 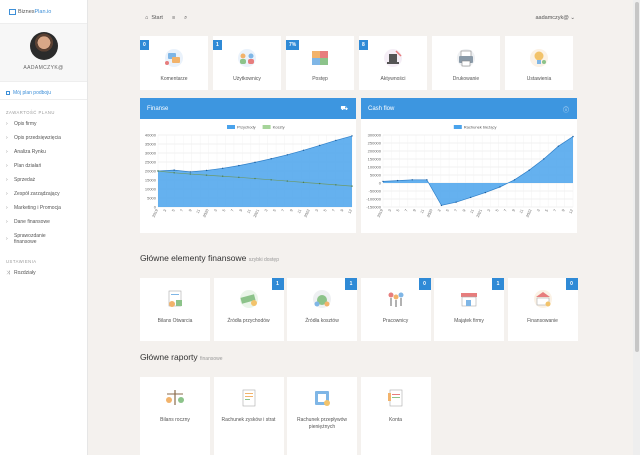 I want to click on scrollbar, so click(x=636, y=227).